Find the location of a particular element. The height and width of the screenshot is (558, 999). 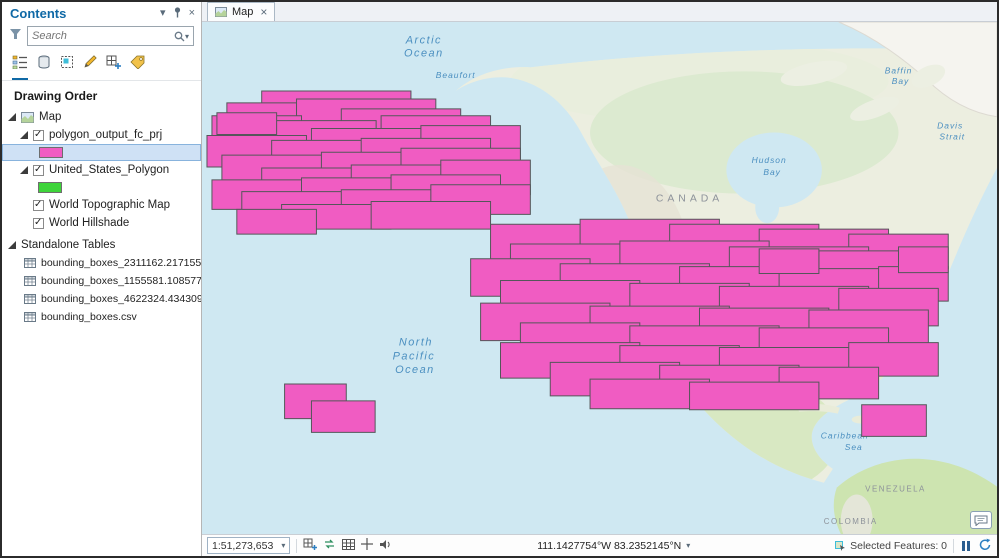

tree-node-layer-3: World Hillshade is located at coordinates (101, 223).